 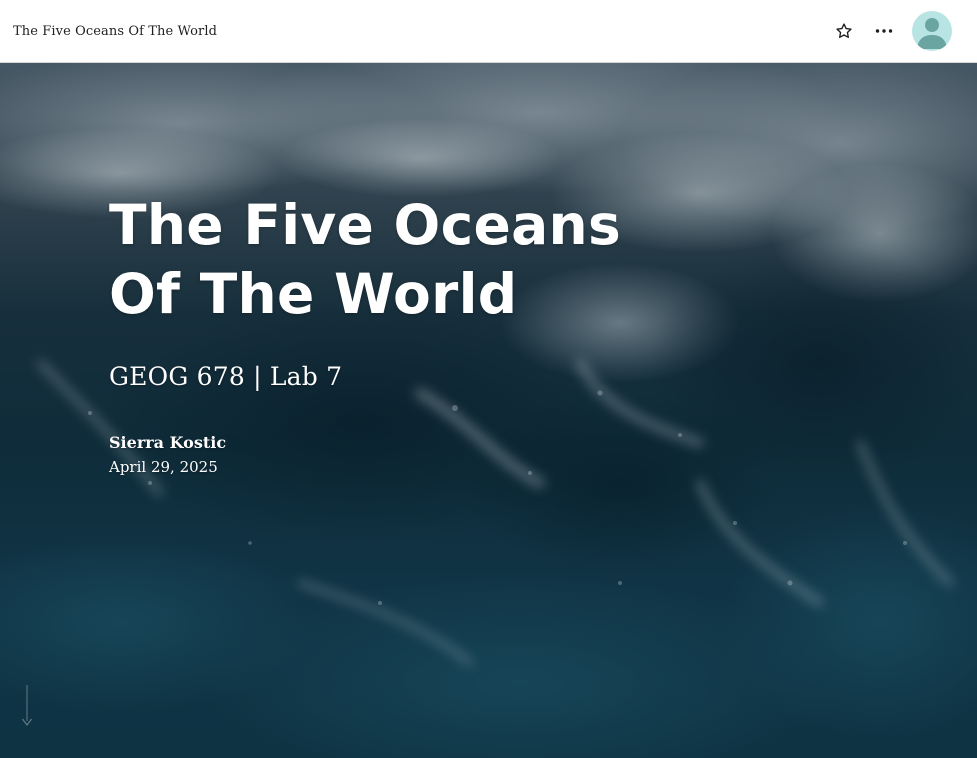 I want to click on more-options-button, so click(x=884, y=31).